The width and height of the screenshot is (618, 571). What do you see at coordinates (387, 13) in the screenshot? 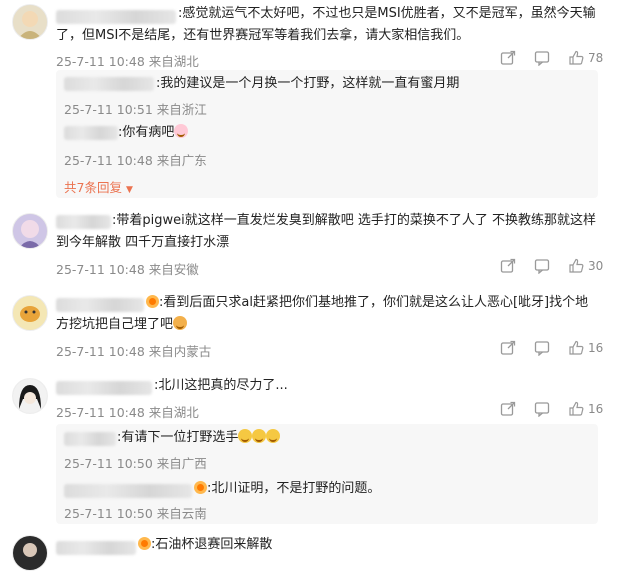
I see `comment-text: :感觉就运气不太好吧，不过也只是MSI优胜者，又不是冠军，虽然今天输` at bounding box center [387, 13].